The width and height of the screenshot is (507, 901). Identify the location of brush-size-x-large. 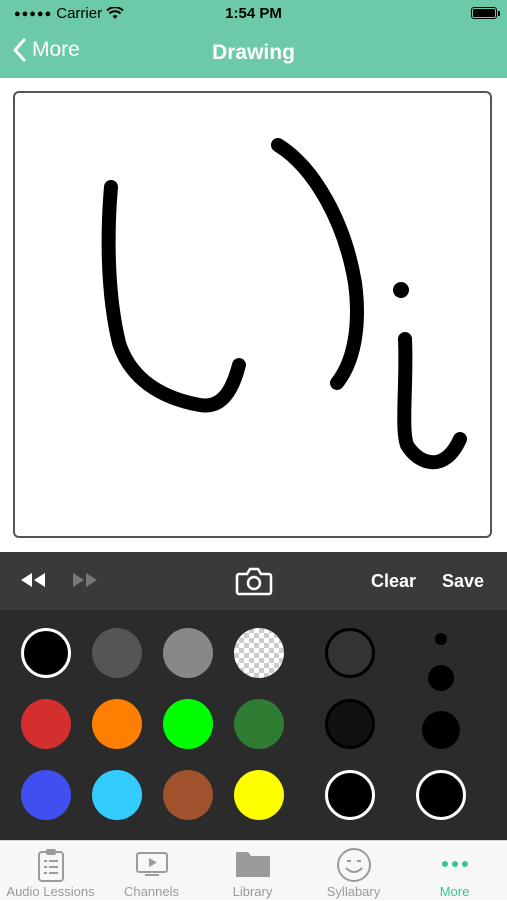
(441, 795).